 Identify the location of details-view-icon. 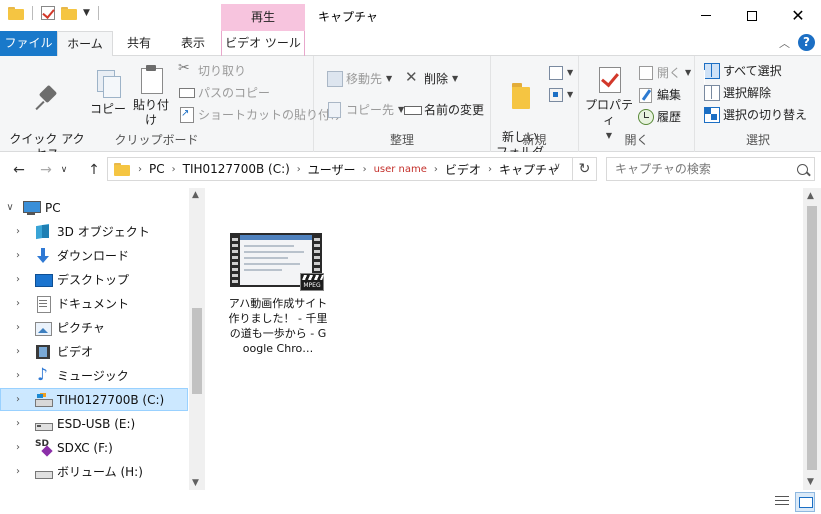
(782, 502).